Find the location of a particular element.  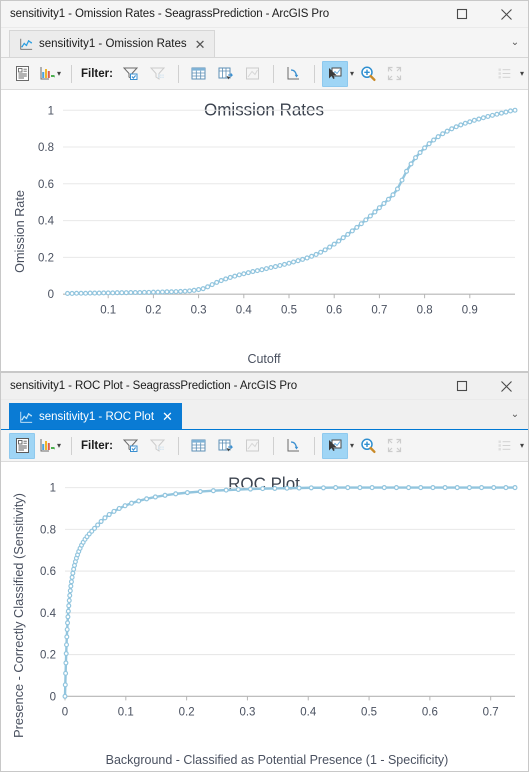

svg-text: 0.9 is located at coordinates (470, 310).